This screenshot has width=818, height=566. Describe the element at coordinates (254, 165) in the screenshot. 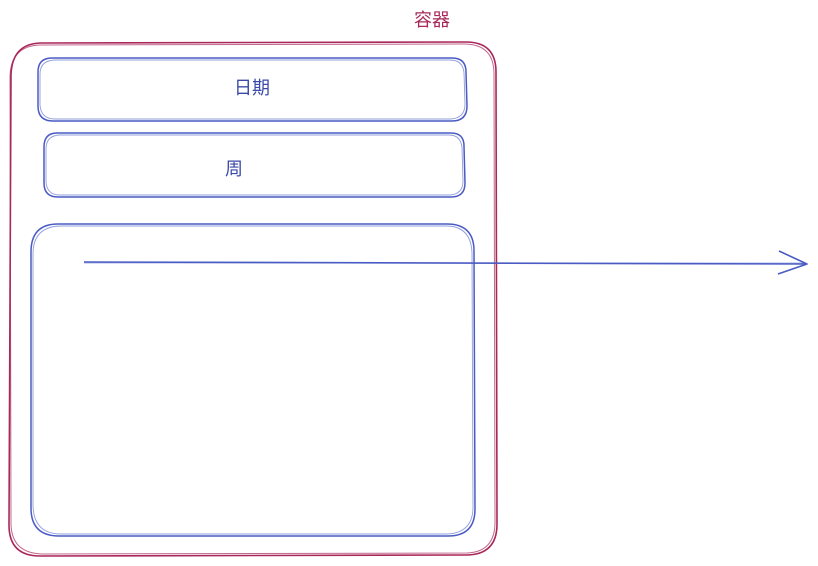

I see `week-box` at that location.